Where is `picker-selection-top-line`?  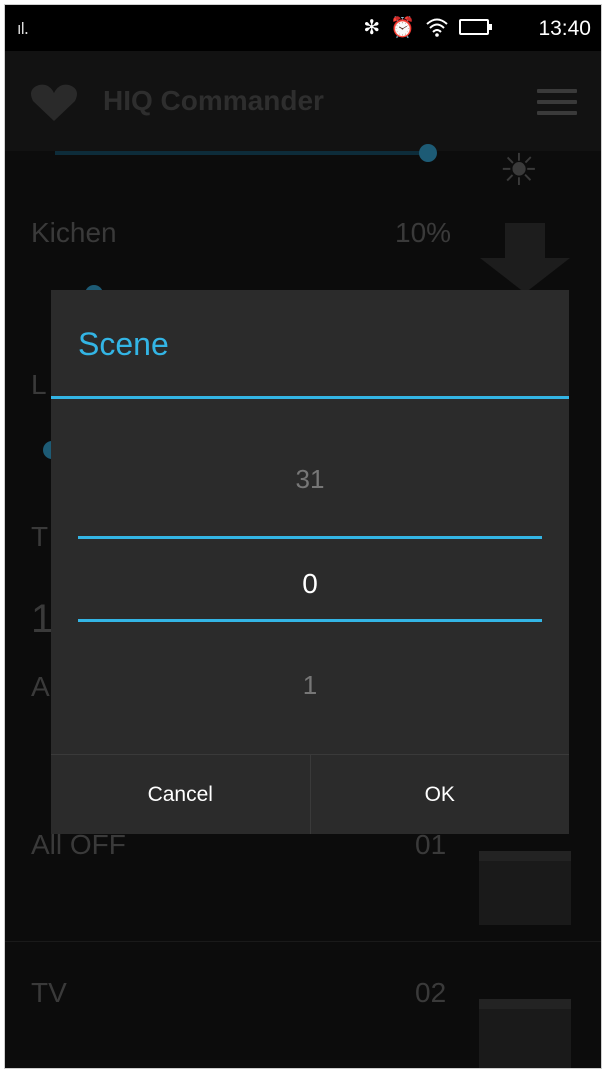 picker-selection-top-line is located at coordinates (310, 537).